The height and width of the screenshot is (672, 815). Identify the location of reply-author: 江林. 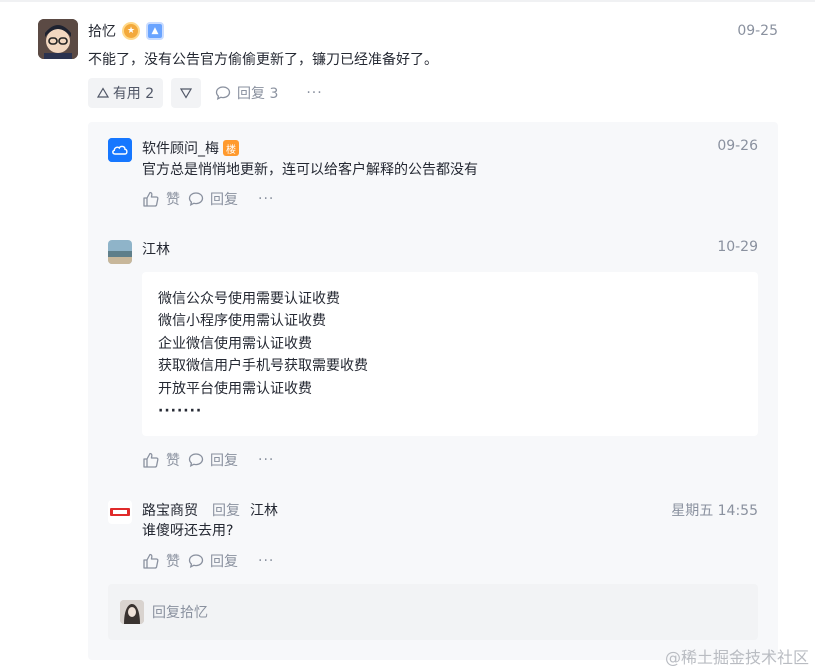
(156, 249).